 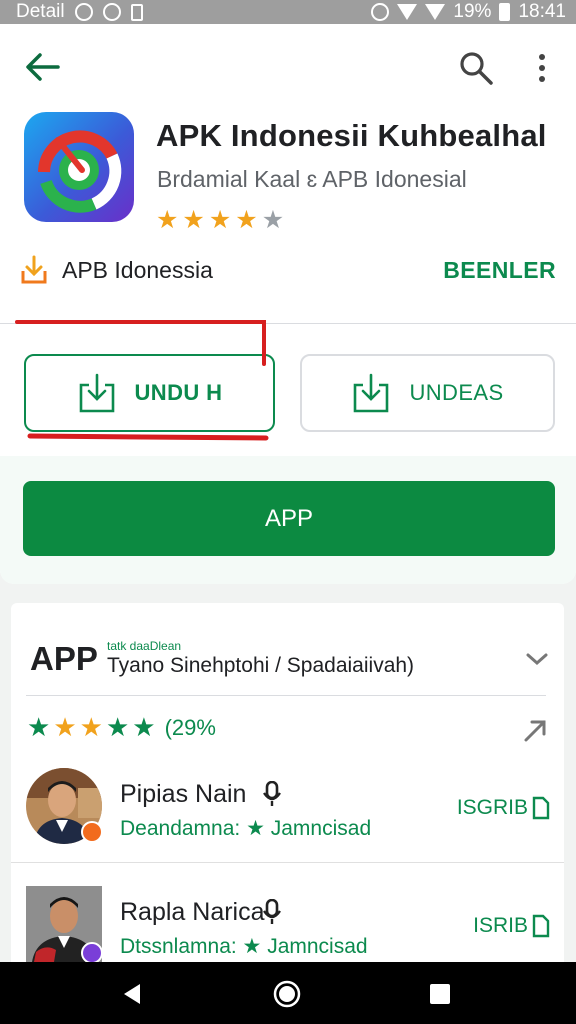 I want to click on storage-icon, so click(x=136, y=12).